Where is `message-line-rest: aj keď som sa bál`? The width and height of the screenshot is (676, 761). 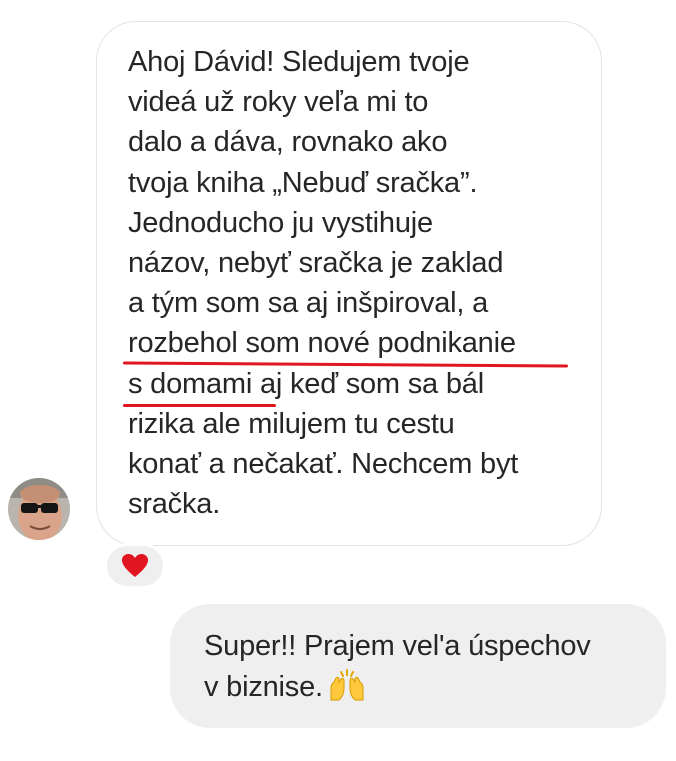 message-line-rest: aj keď som sa bál is located at coordinates (368, 383).